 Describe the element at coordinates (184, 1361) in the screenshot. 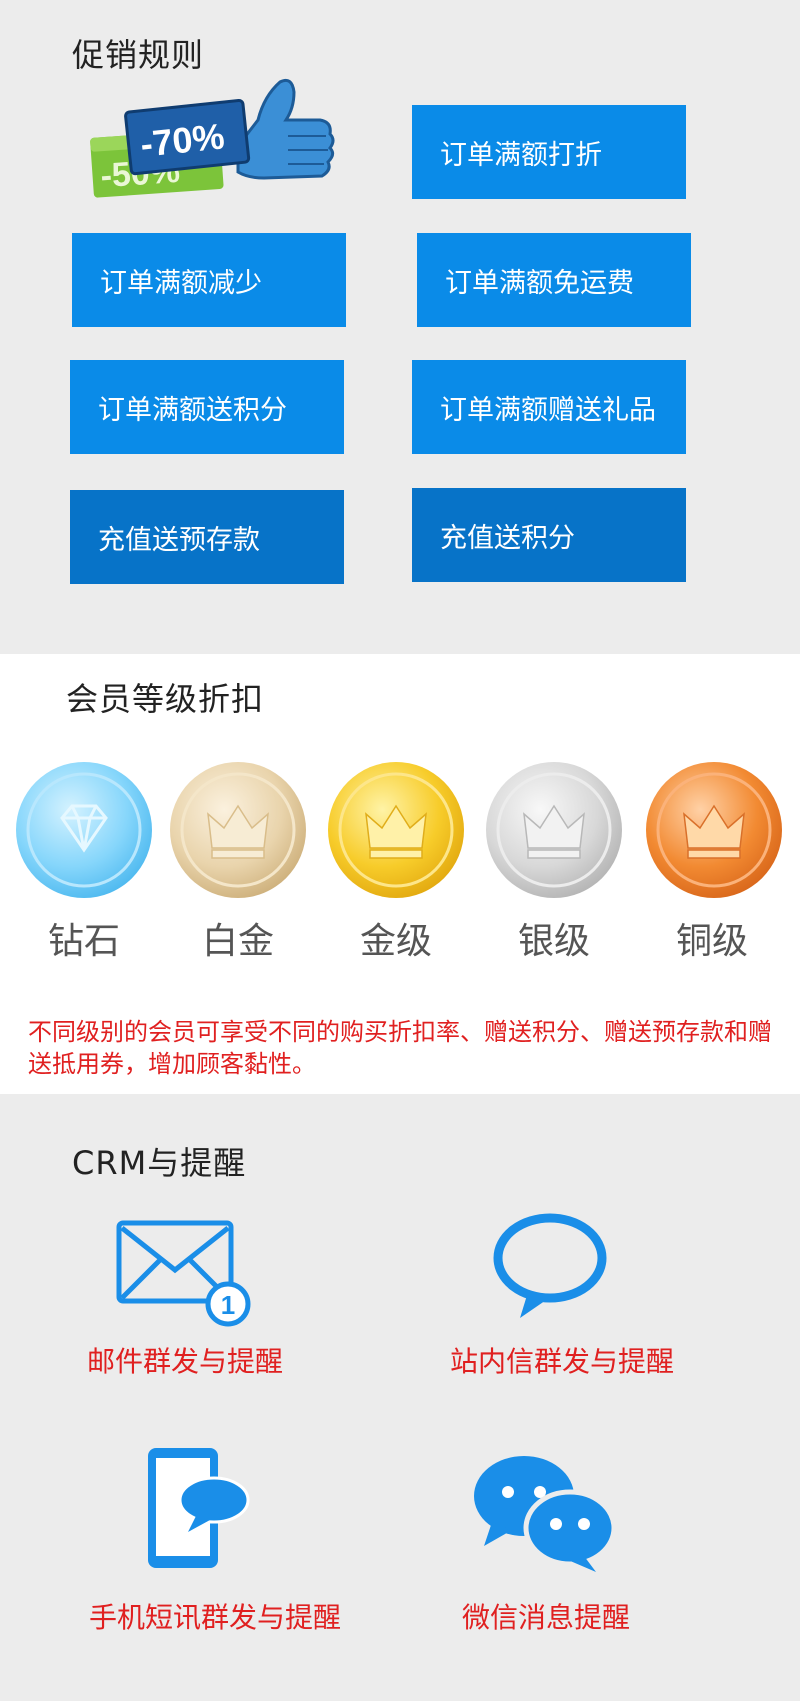

I see `crm-label-mail: 邮件群发与提醒` at that location.